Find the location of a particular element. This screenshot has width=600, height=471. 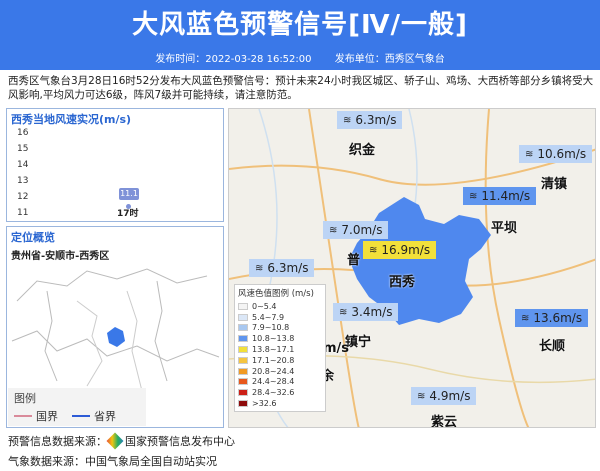

location-title: 定位概览 is located at coordinates (33, 237).